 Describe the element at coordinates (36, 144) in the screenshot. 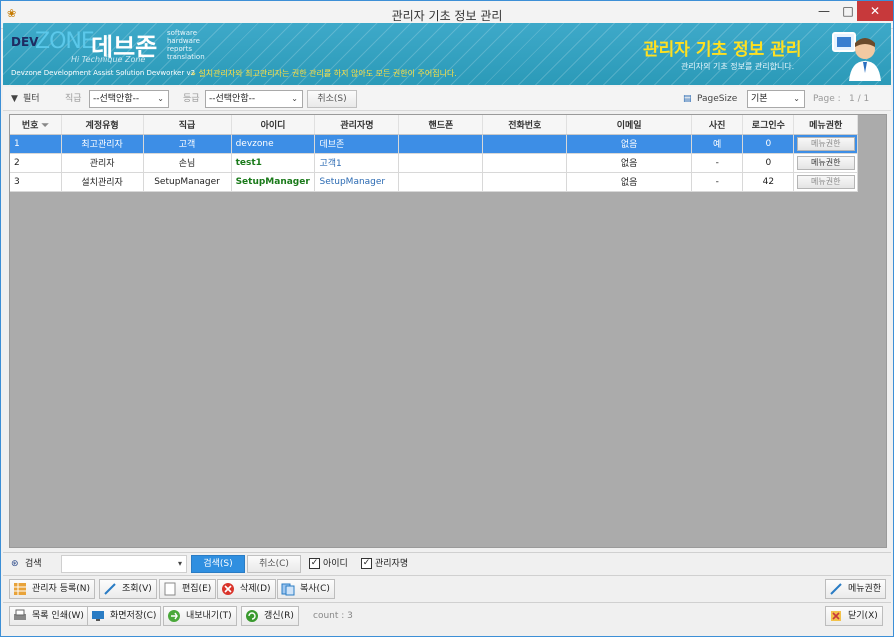

I see `cell-no: 1` at that location.